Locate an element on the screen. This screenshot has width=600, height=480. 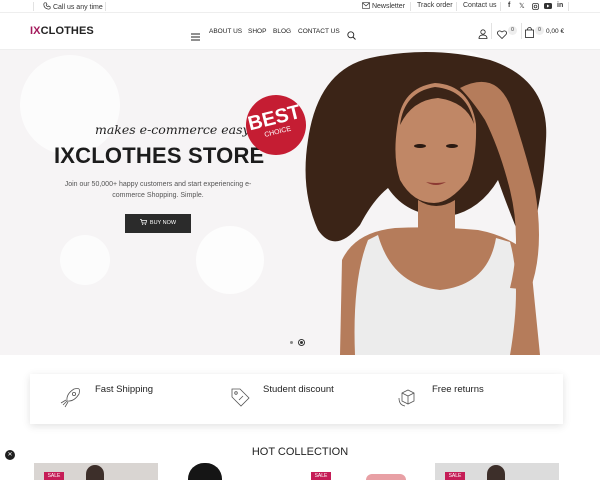
discount-tag-icon is located at coordinates (240, 397).